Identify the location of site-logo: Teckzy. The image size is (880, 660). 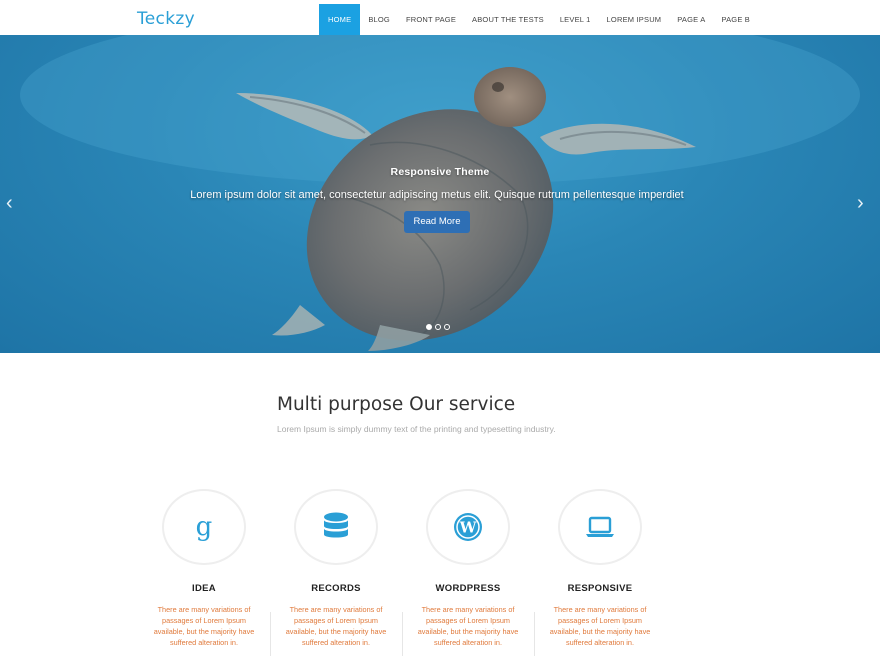
(166, 19).